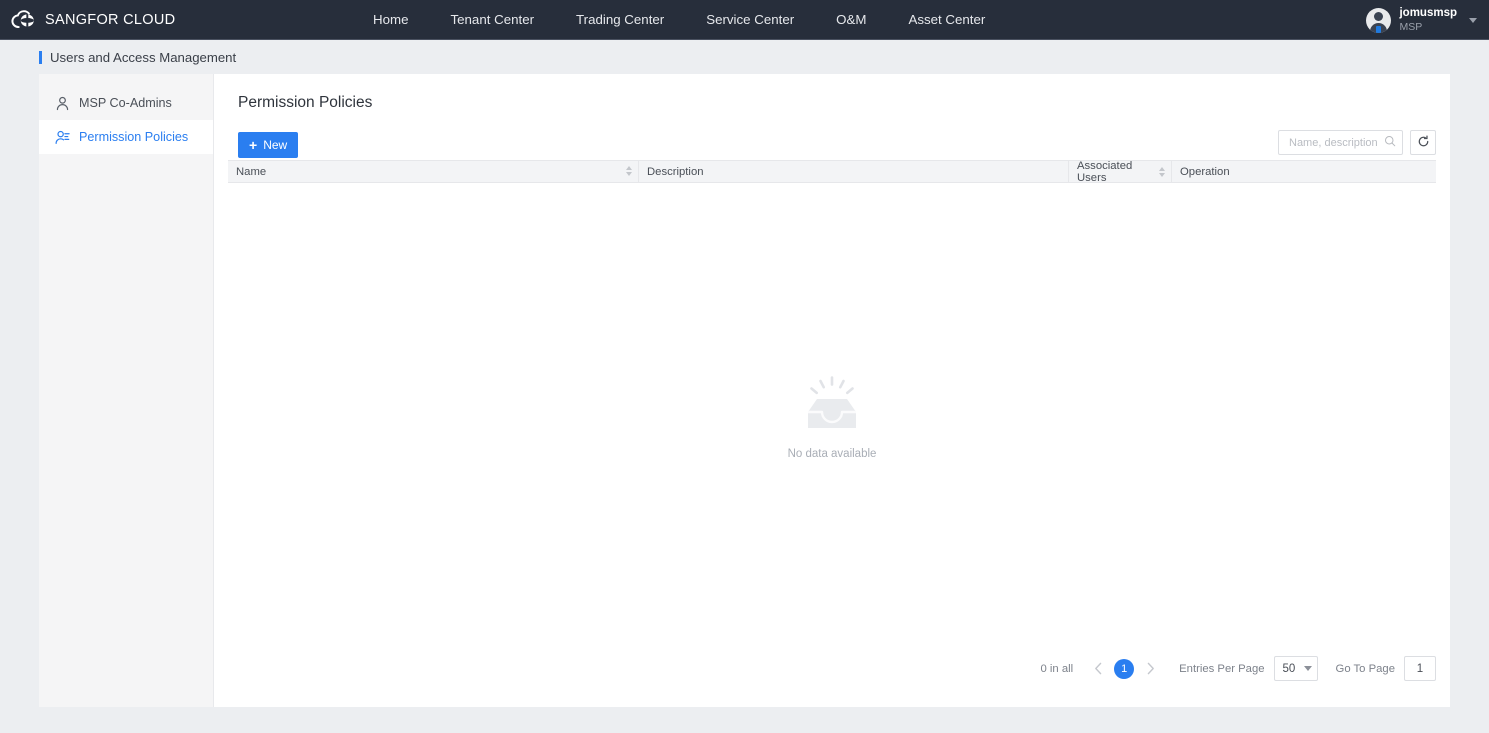 The height and width of the screenshot is (733, 1489). Describe the element at coordinates (253, 145) in the screenshot. I see `plus-icon: +` at that location.